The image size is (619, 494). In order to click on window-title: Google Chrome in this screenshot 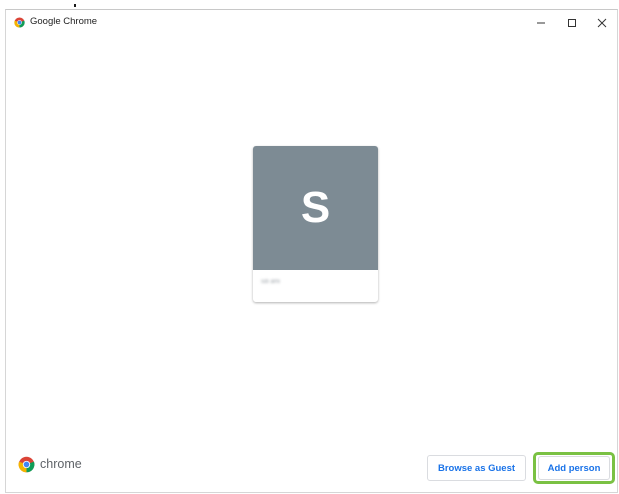, I will do `click(64, 21)`.